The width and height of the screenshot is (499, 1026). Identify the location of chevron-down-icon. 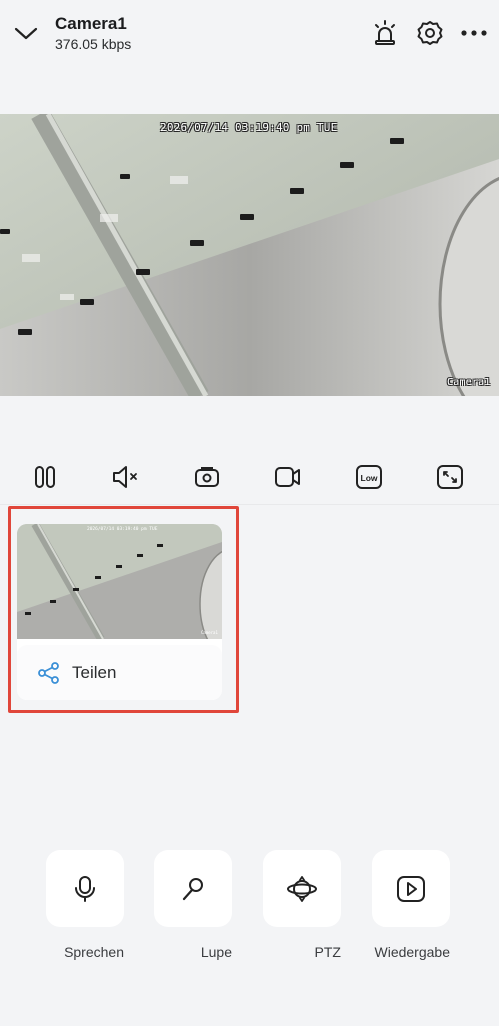
(26, 34).